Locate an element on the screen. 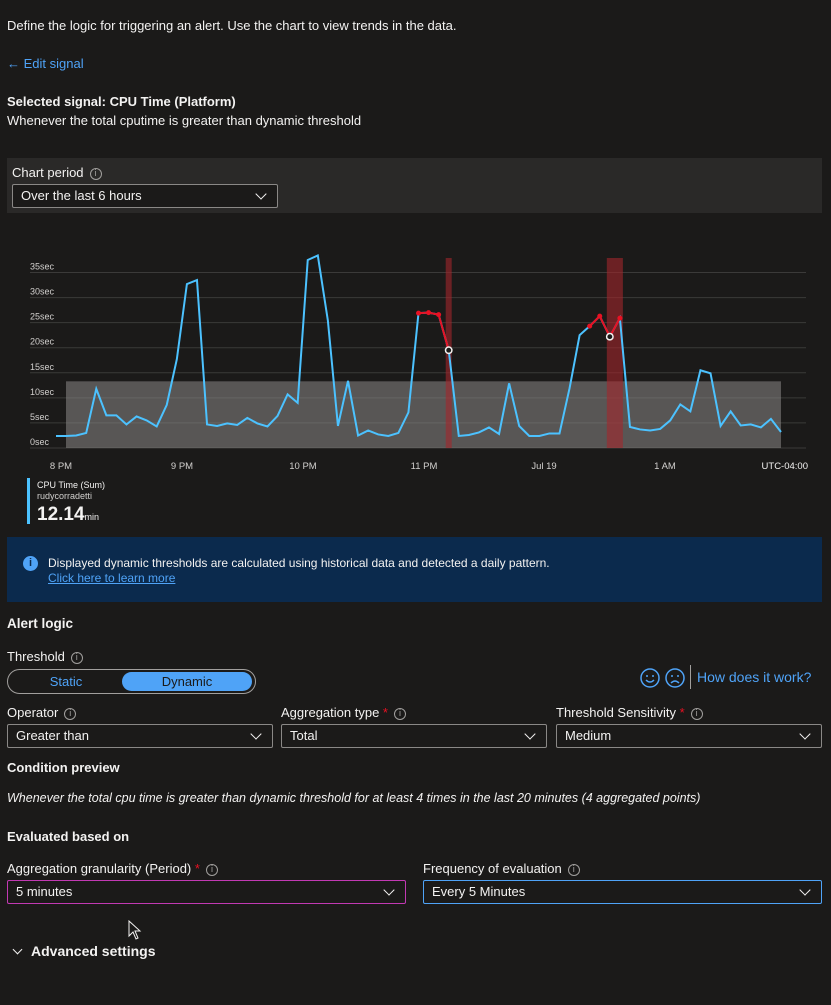 The height and width of the screenshot is (1005, 831). x-tick-label: 1 AM is located at coordinates (665, 466).